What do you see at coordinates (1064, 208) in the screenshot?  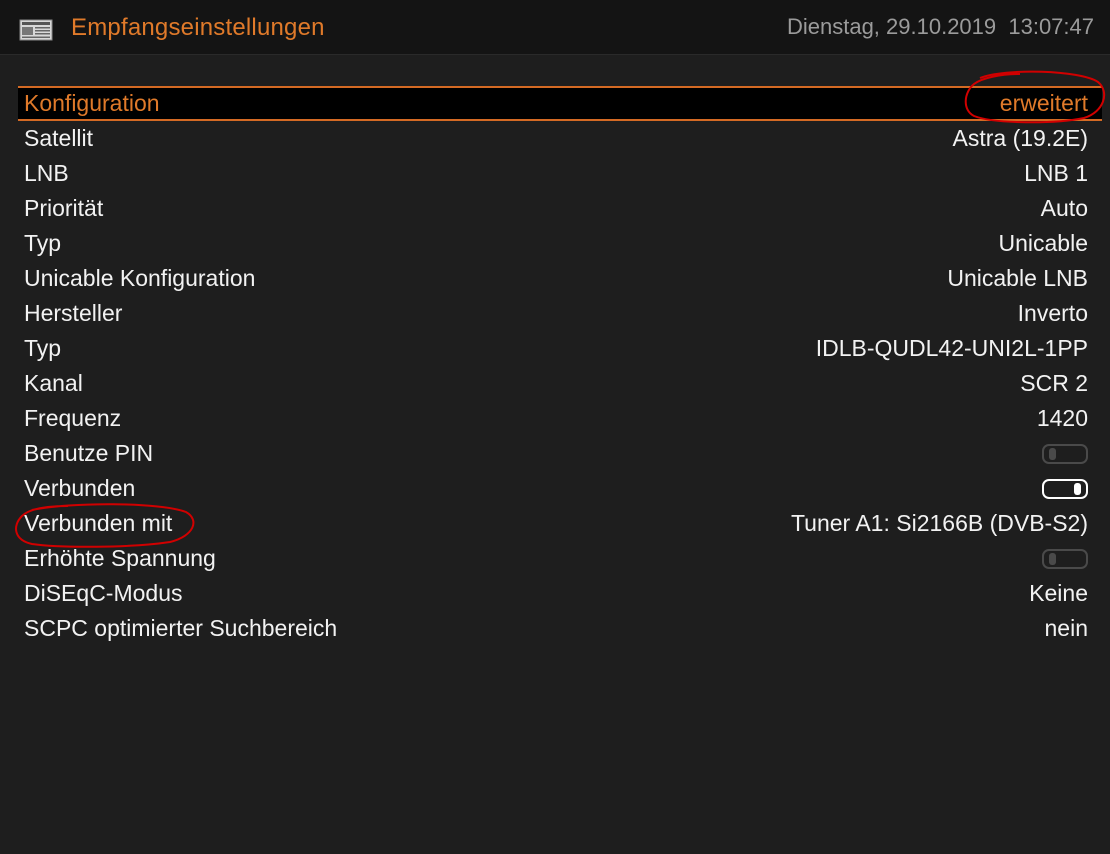 I see `setting-value: Auto` at bounding box center [1064, 208].